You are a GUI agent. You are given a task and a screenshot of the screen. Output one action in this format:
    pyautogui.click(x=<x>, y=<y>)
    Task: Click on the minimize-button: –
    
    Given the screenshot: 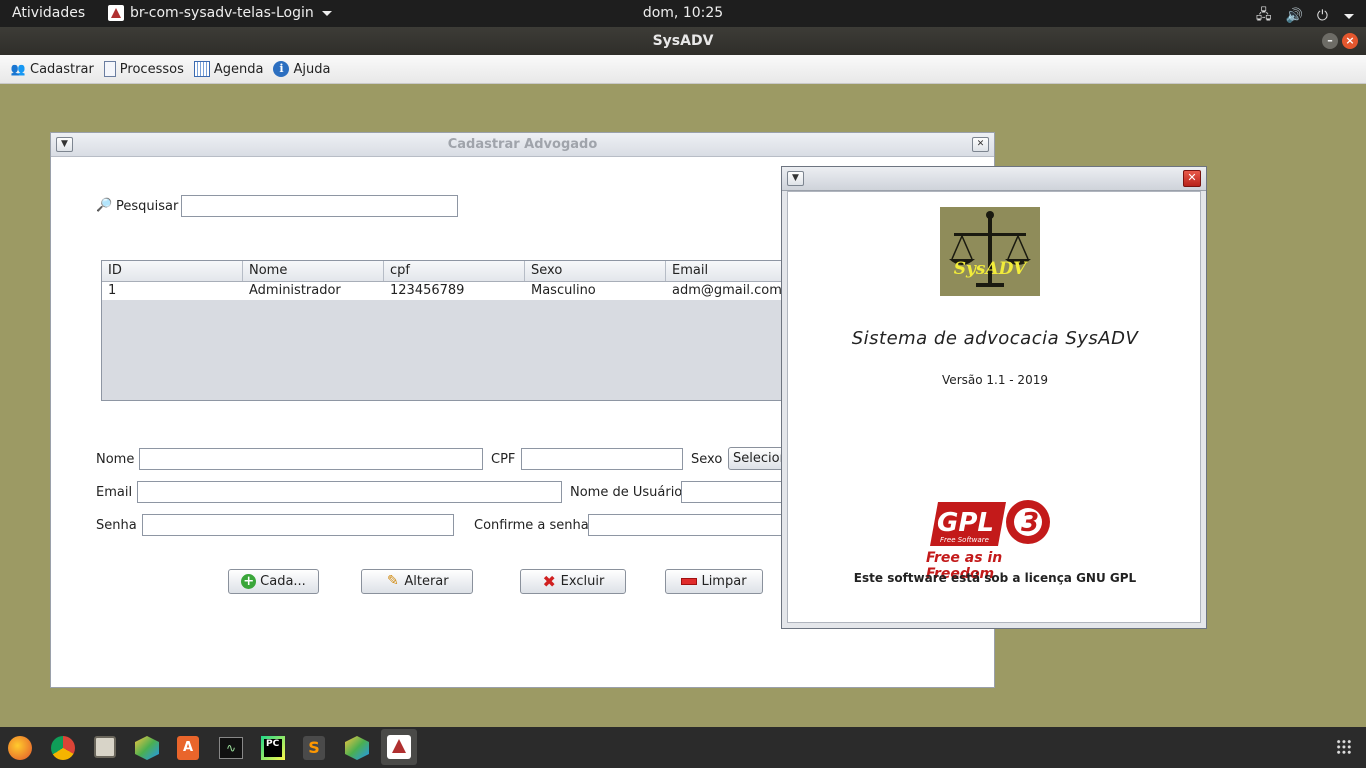 What is the action you would take?
    pyautogui.click(x=1330, y=41)
    